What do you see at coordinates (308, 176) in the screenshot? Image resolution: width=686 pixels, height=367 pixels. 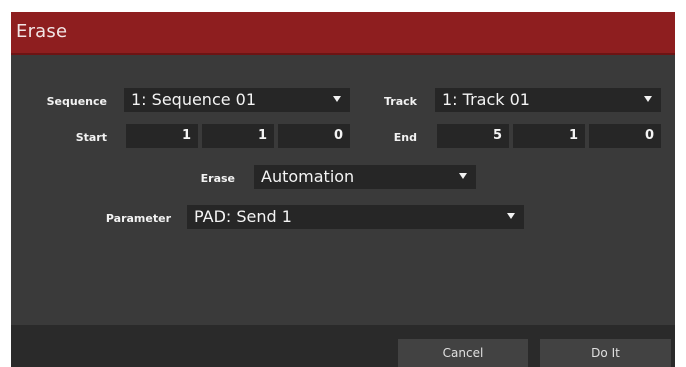 I see `erase-value: Automation` at bounding box center [308, 176].